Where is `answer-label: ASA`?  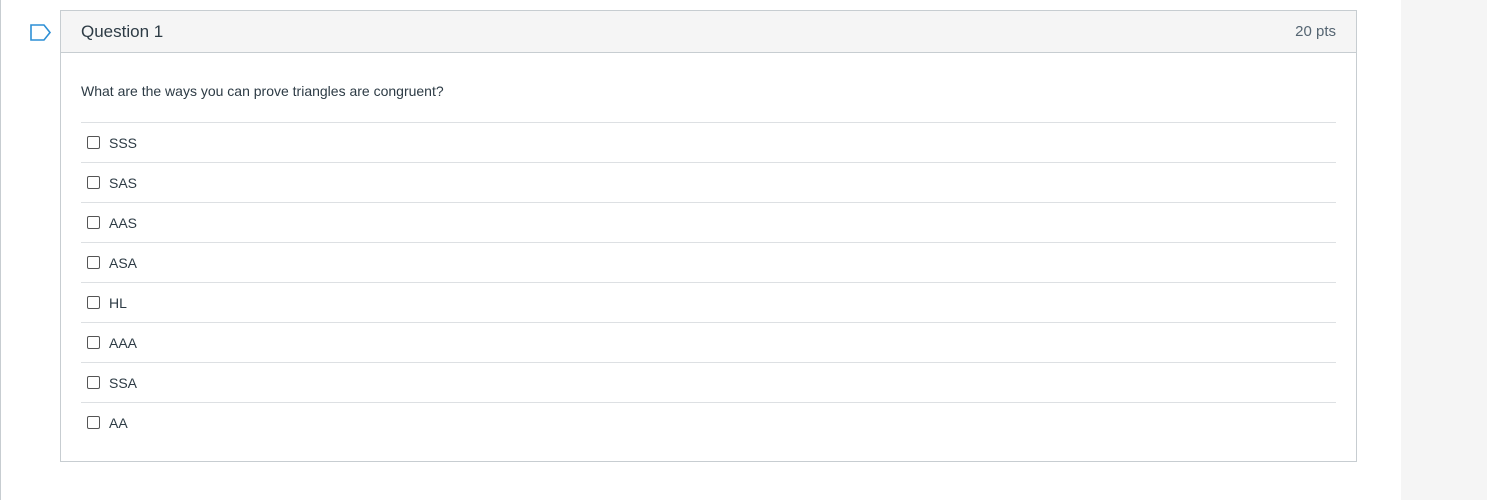
answer-label: ASA is located at coordinates (123, 262).